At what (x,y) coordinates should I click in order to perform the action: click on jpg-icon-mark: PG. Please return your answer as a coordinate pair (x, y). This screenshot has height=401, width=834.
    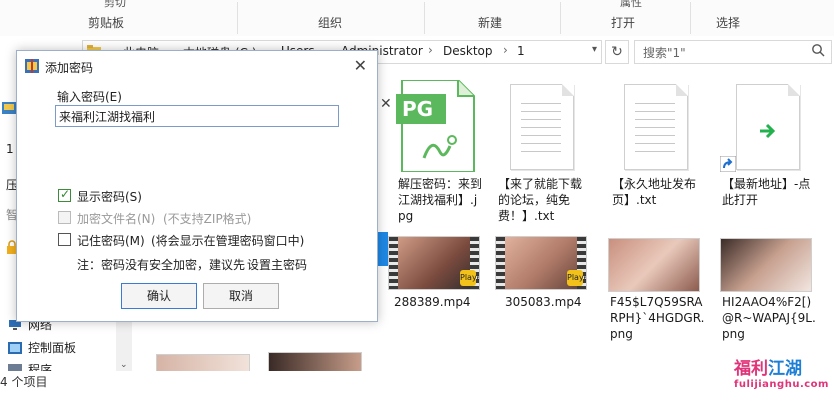
    Looking at the image, I should click on (418, 109).